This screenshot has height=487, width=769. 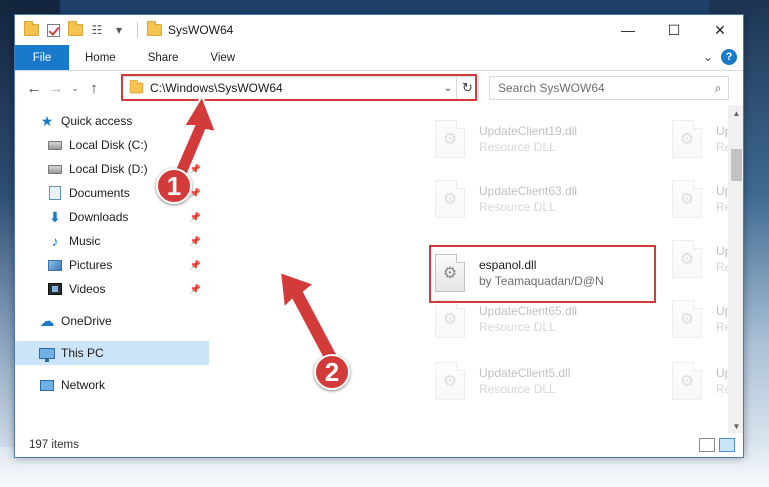 I want to click on sidebar-item-label: Downloads, so click(x=99, y=217).